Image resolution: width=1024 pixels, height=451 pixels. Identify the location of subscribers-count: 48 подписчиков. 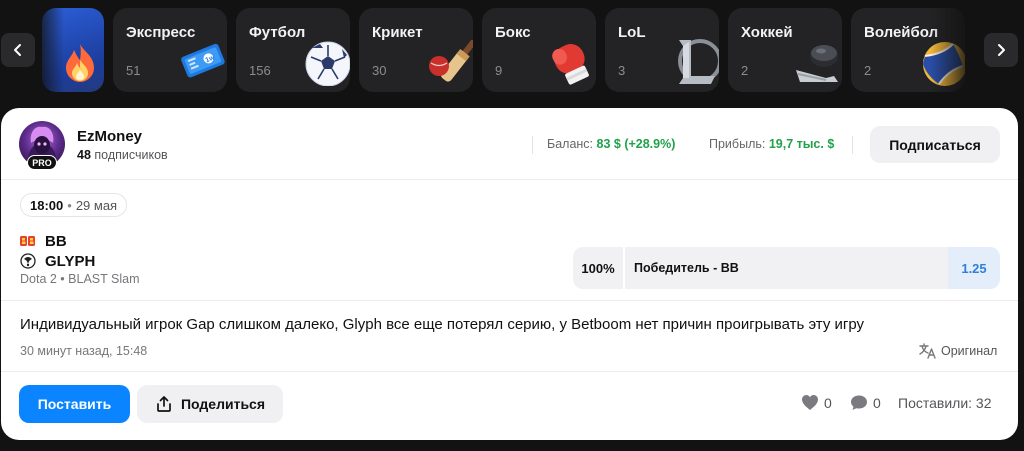
(122, 155).